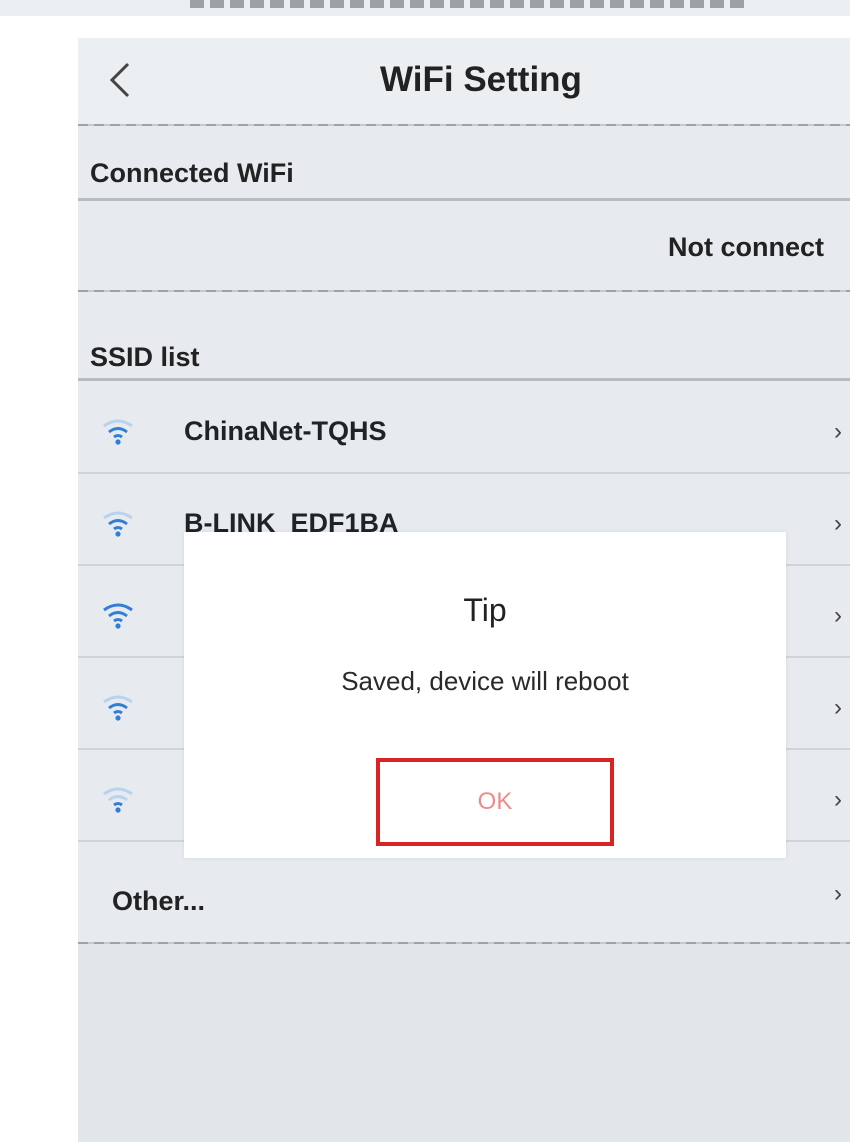 The width and height of the screenshot is (850, 1142). Describe the element at coordinates (481, 79) in the screenshot. I see `page-title: WiFi Setting` at that location.